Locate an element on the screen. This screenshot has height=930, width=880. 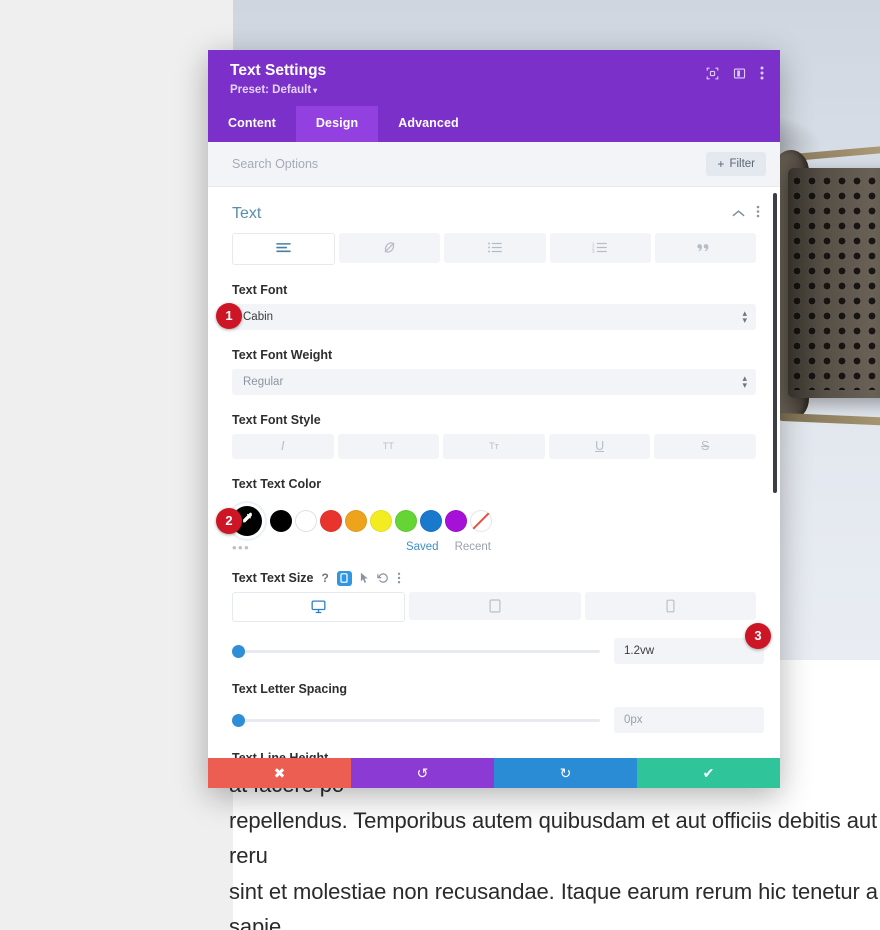
text-text-size-value: 1.2vw is located at coordinates (639, 650).